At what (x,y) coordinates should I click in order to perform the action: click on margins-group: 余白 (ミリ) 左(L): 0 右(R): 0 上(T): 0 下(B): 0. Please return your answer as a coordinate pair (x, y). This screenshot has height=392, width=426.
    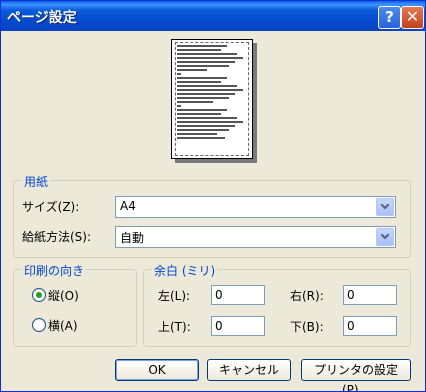
    Looking at the image, I should click on (277, 304).